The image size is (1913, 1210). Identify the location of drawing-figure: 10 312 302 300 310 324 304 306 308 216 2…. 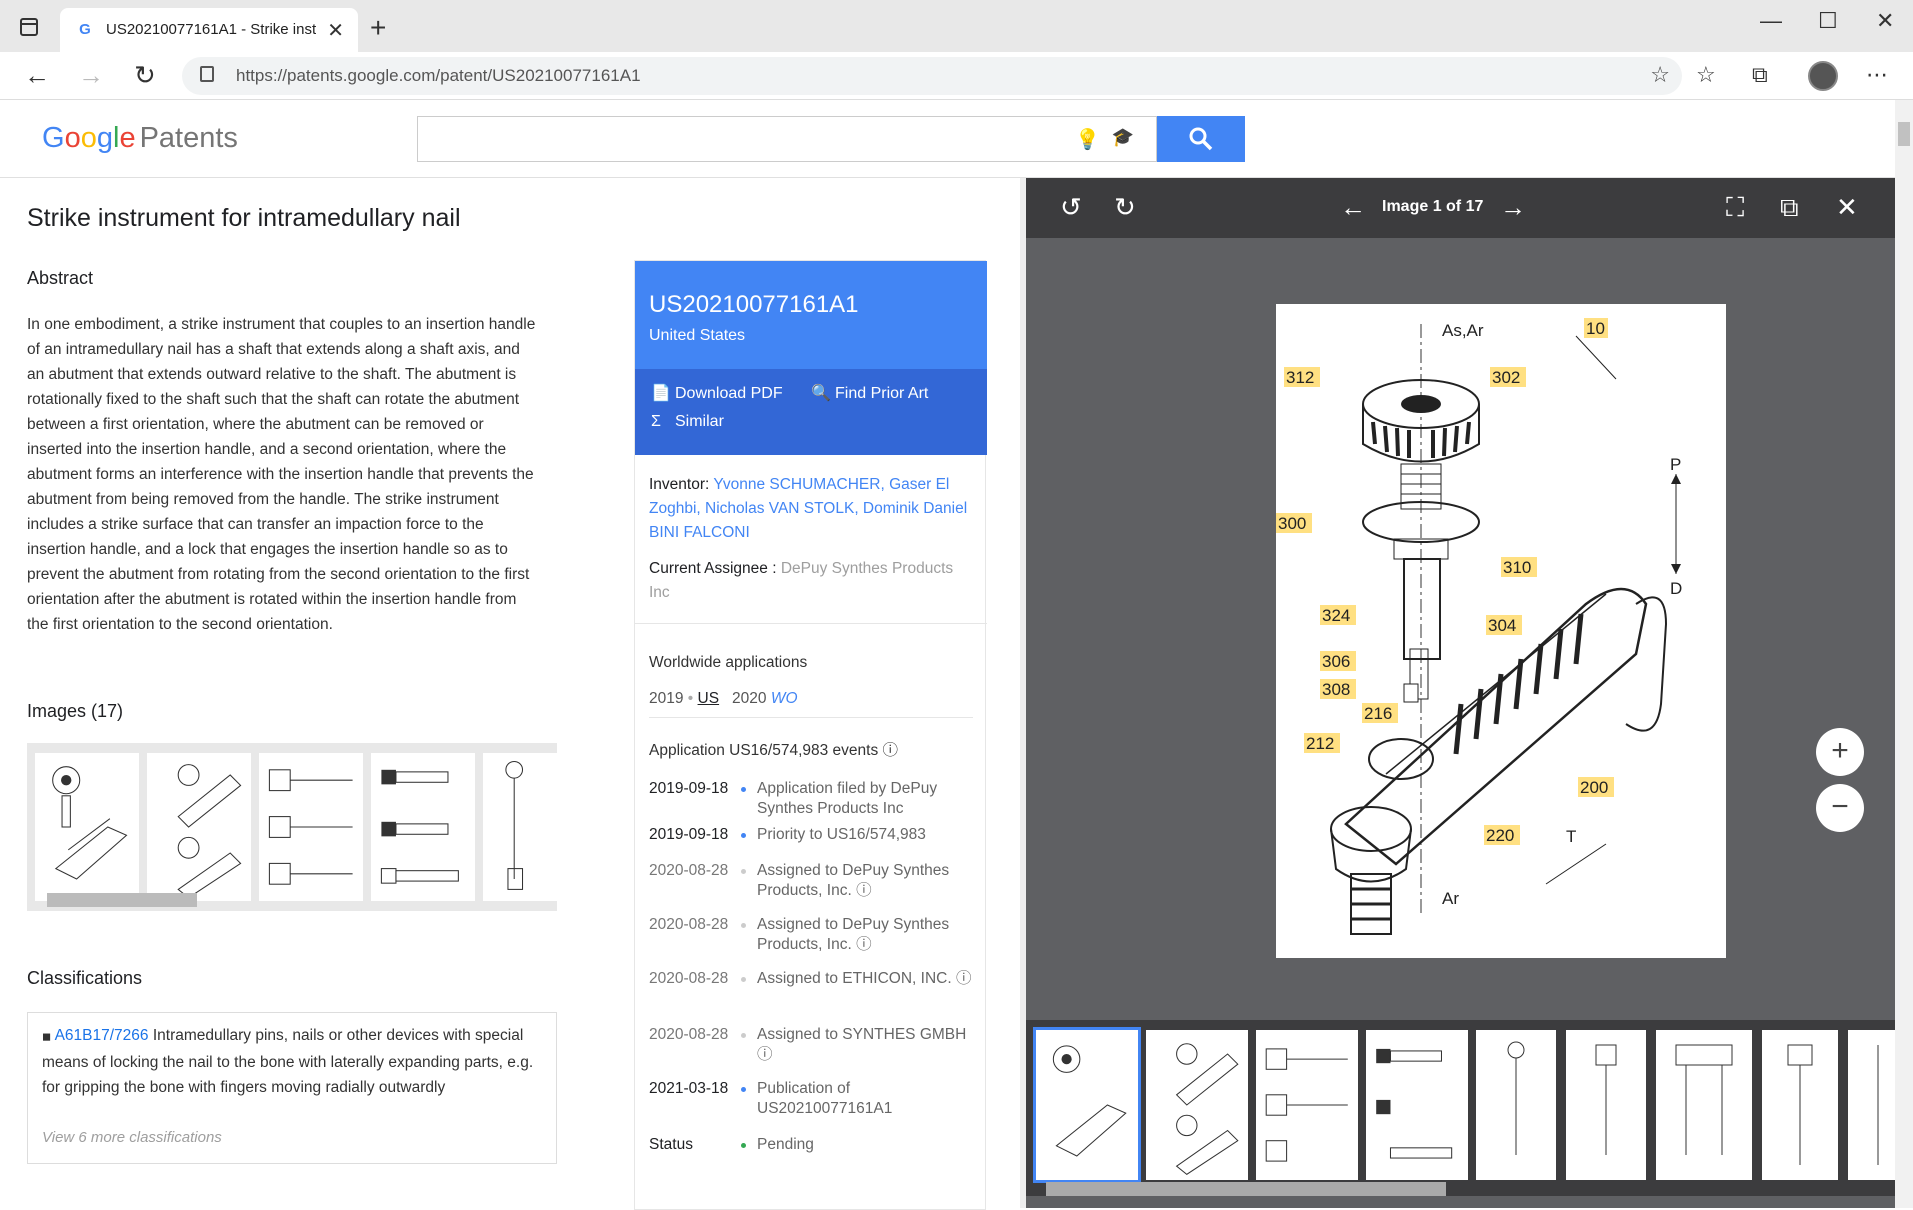
(1479, 626).